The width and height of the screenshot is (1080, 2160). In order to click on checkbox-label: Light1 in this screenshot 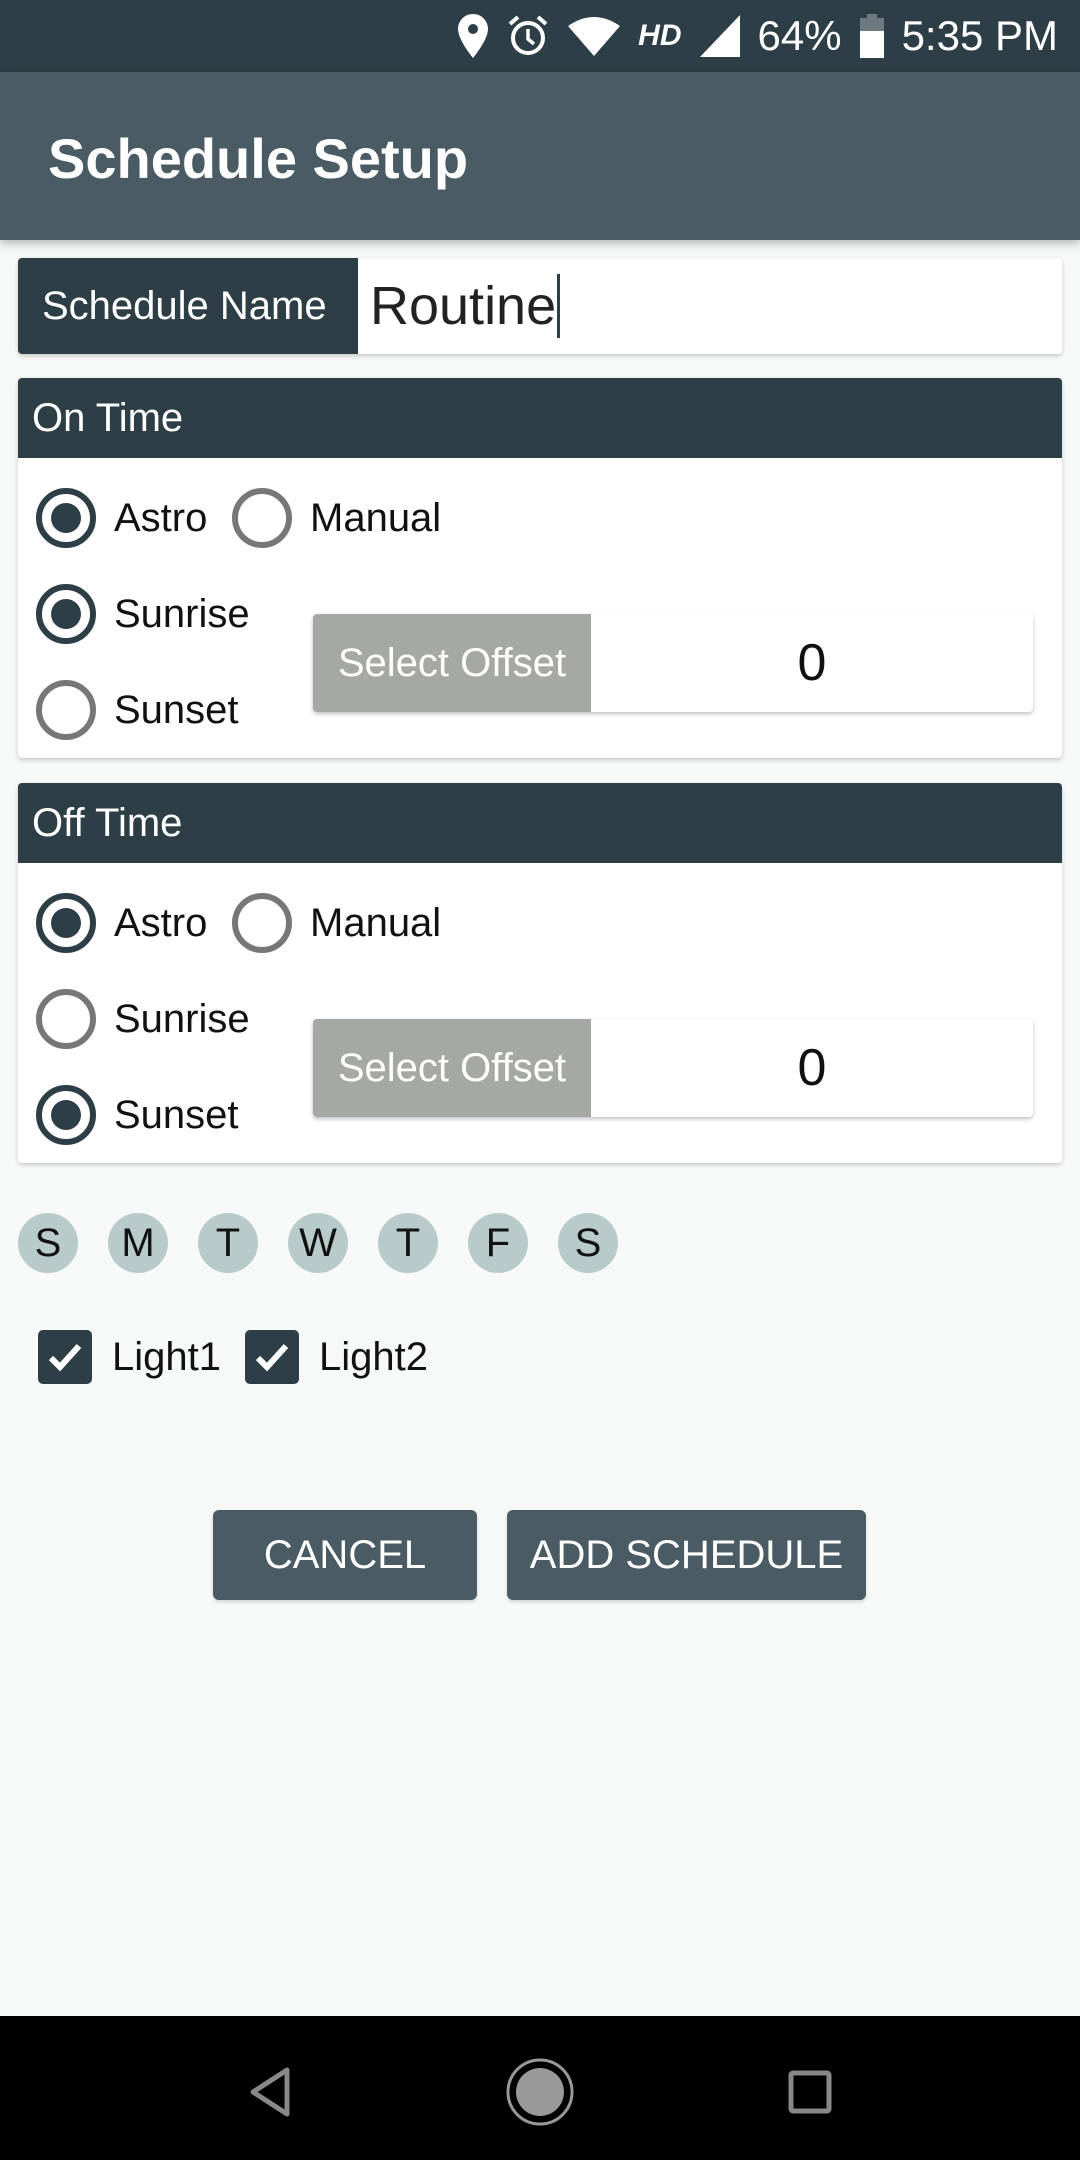, I will do `click(166, 1356)`.